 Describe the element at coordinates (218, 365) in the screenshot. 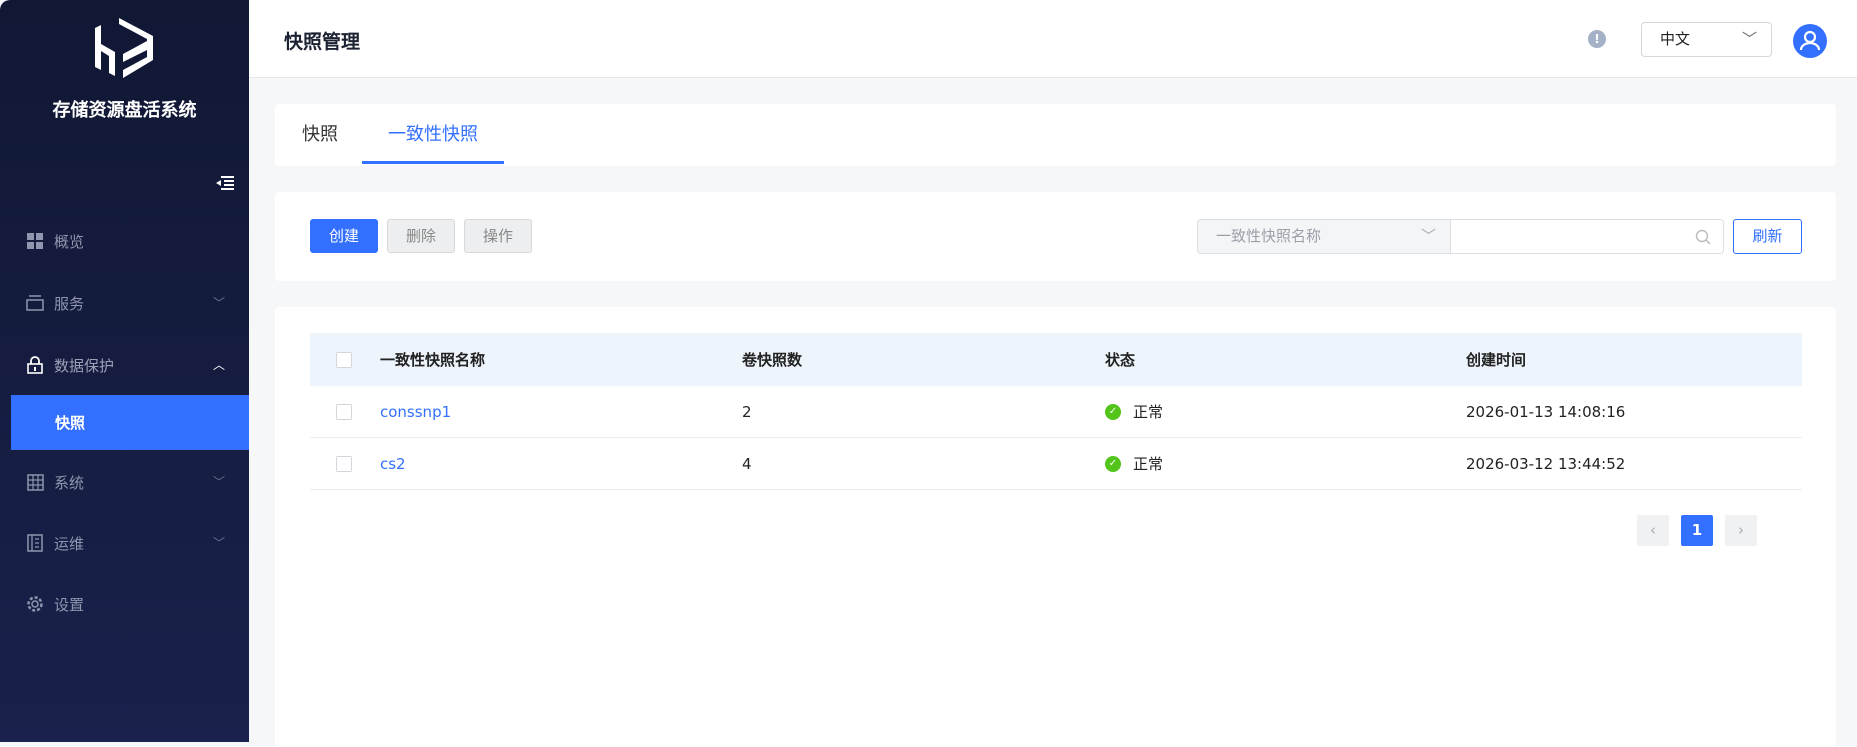

I see `chevron-up-icon: ︿` at that location.